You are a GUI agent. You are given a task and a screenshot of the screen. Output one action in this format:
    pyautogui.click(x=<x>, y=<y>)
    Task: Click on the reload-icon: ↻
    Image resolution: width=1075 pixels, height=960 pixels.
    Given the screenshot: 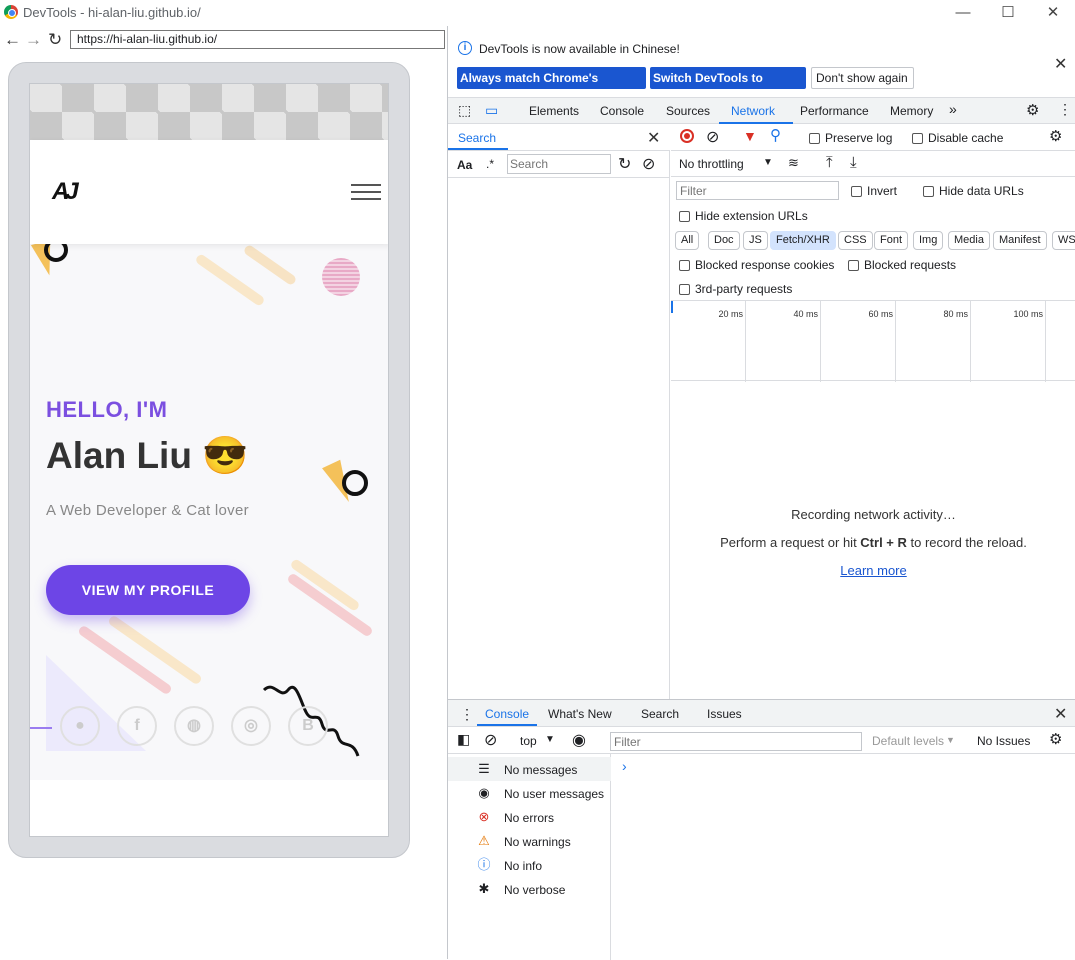 What is the action you would take?
    pyautogui.click(x=55, y=40)
    